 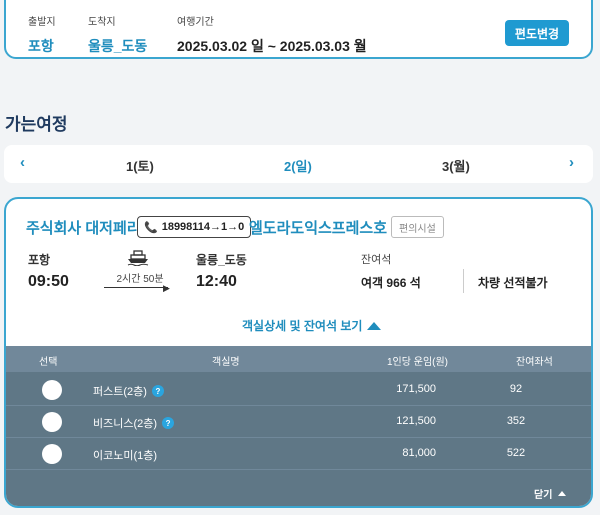 What do you see at coordinates (516, 421) in the screenshot?
I see `remaining-value: 352` at bounding box center [516, 421].